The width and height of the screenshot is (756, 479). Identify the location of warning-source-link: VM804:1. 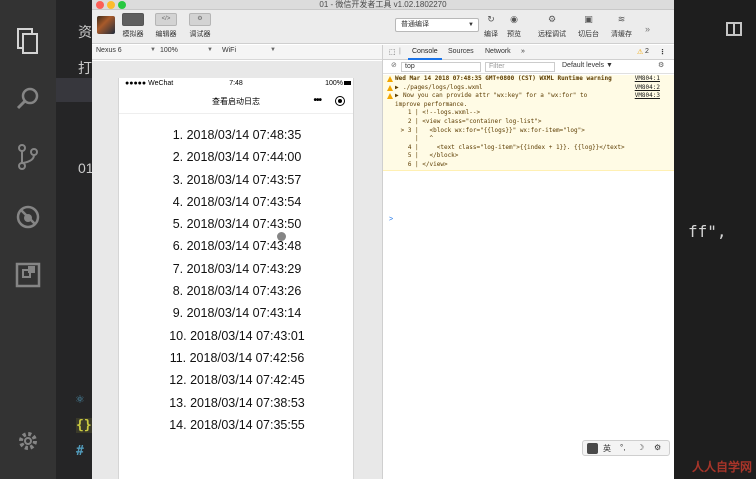
(647, 79).